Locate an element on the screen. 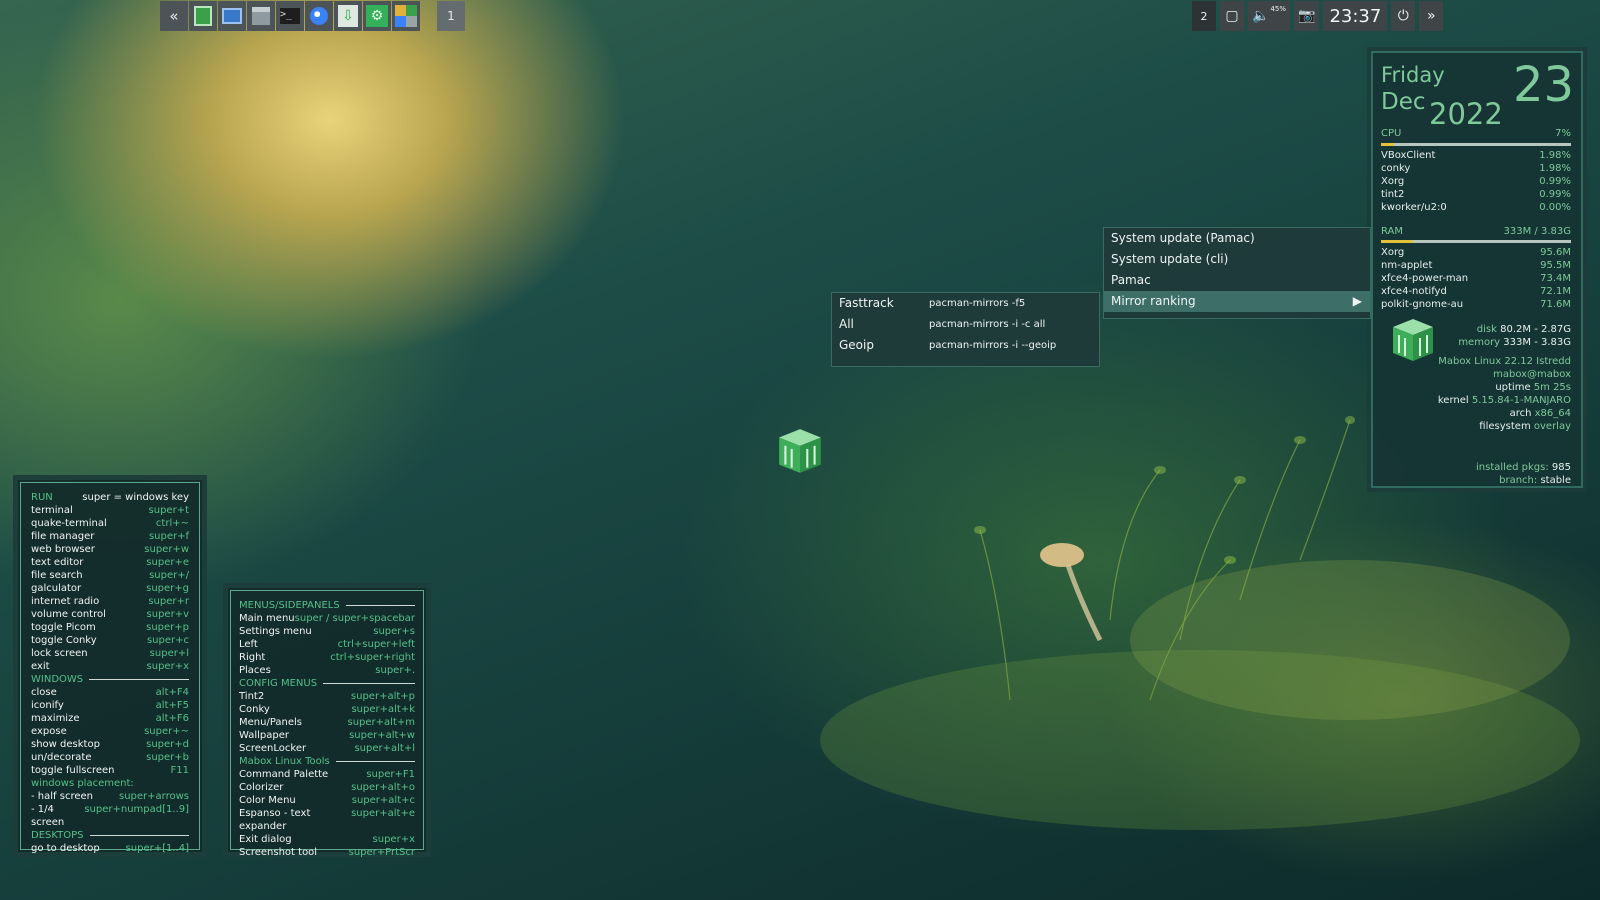 This screenshot has height=900, width=1600. collapse-panel-button: « is located at coordinates (174, 16).